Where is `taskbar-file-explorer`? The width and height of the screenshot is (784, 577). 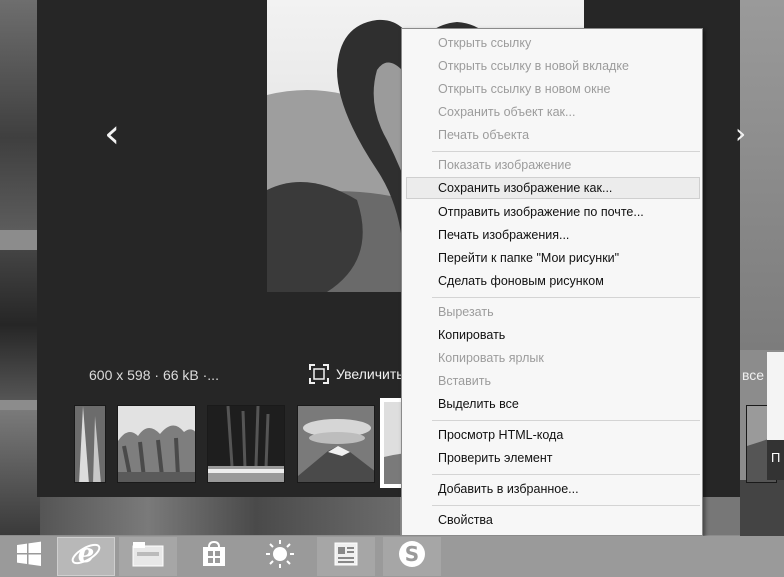 taskbar-file-explorer is located at coordinates (148, 556).